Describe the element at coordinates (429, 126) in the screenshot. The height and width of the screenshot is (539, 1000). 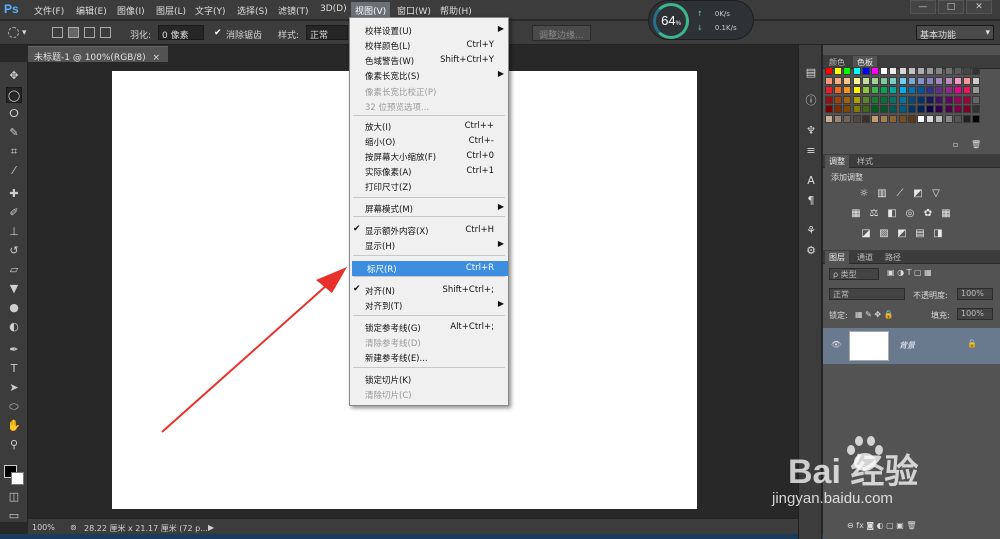
I see `view-menu-item: 放大(I) Ctrl++` at that location.